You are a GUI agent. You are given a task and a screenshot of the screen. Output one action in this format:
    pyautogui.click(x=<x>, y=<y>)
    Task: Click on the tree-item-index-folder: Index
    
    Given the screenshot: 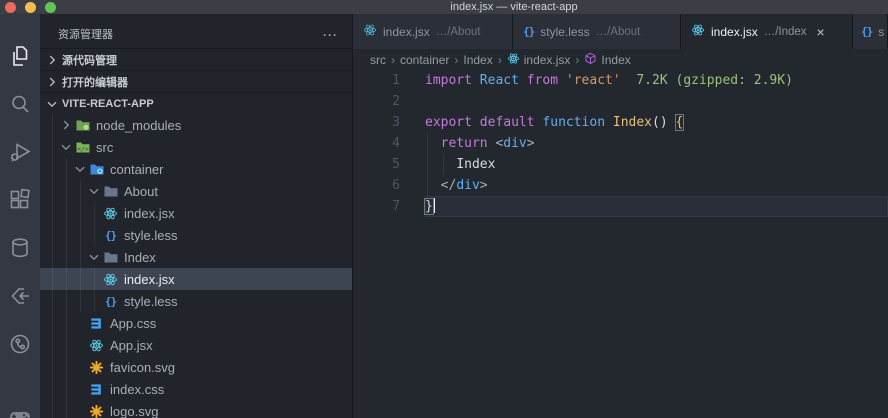 What is the action you would take?
    pyautogui.click(x=196, y=257)
    